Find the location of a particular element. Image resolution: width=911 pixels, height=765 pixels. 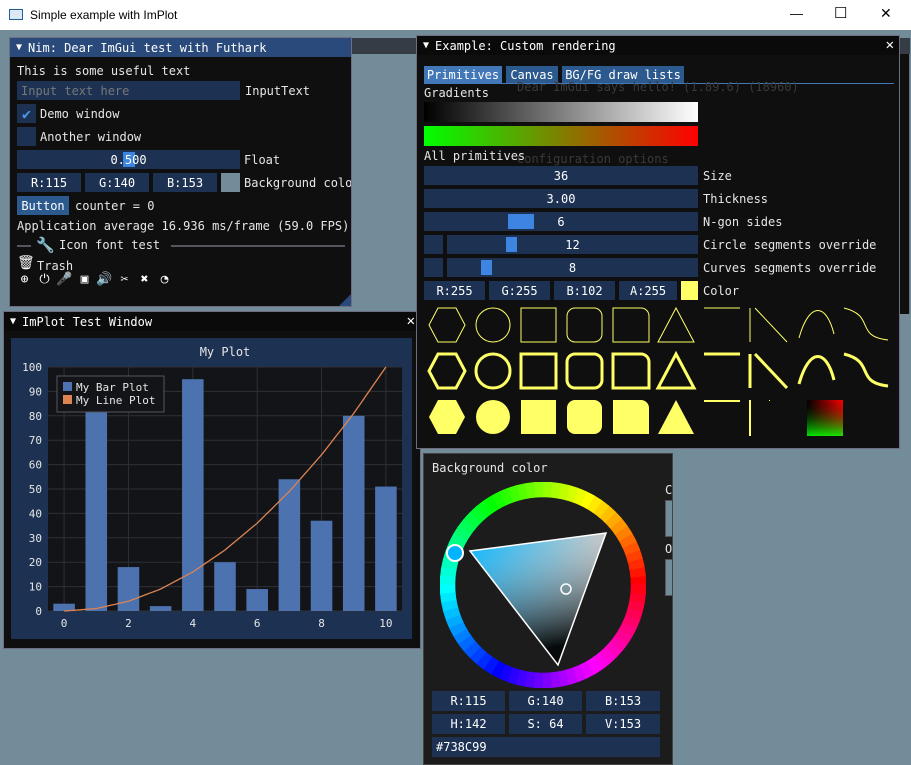

power-icon: ⏻ is located at coordinates (44, 279).